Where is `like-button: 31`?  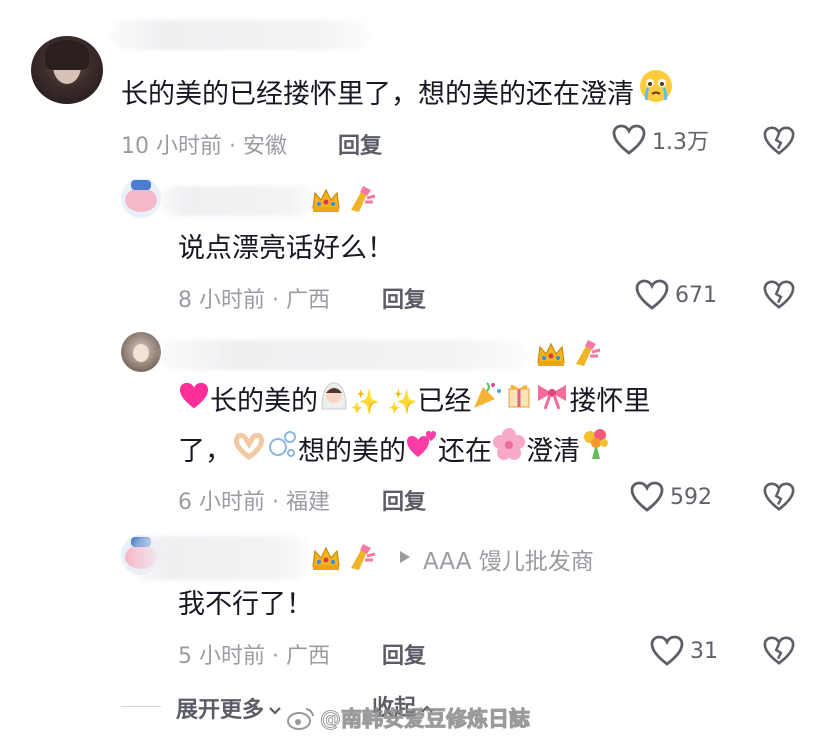 like-button: 31 is located at coordinates (684, 651).